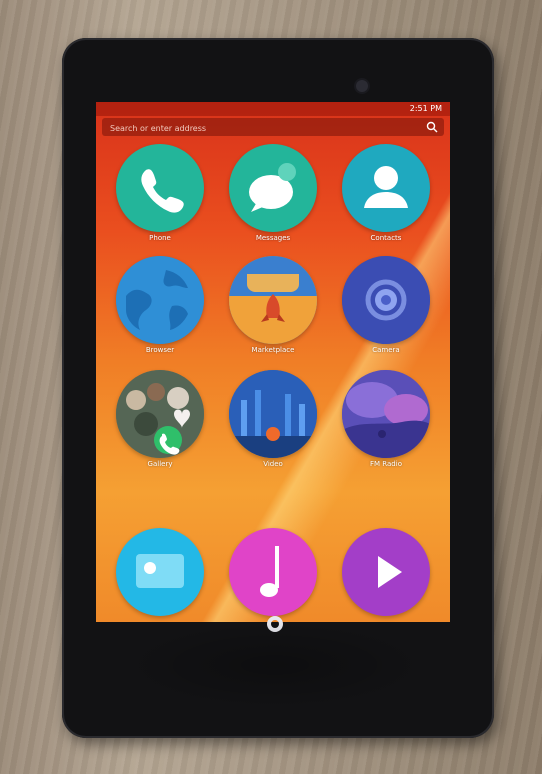 The width and height of the screenshot is (542, 774). Describe the element at coordinates (273, 414) in the screenshot. I see `video-icon` at that location.